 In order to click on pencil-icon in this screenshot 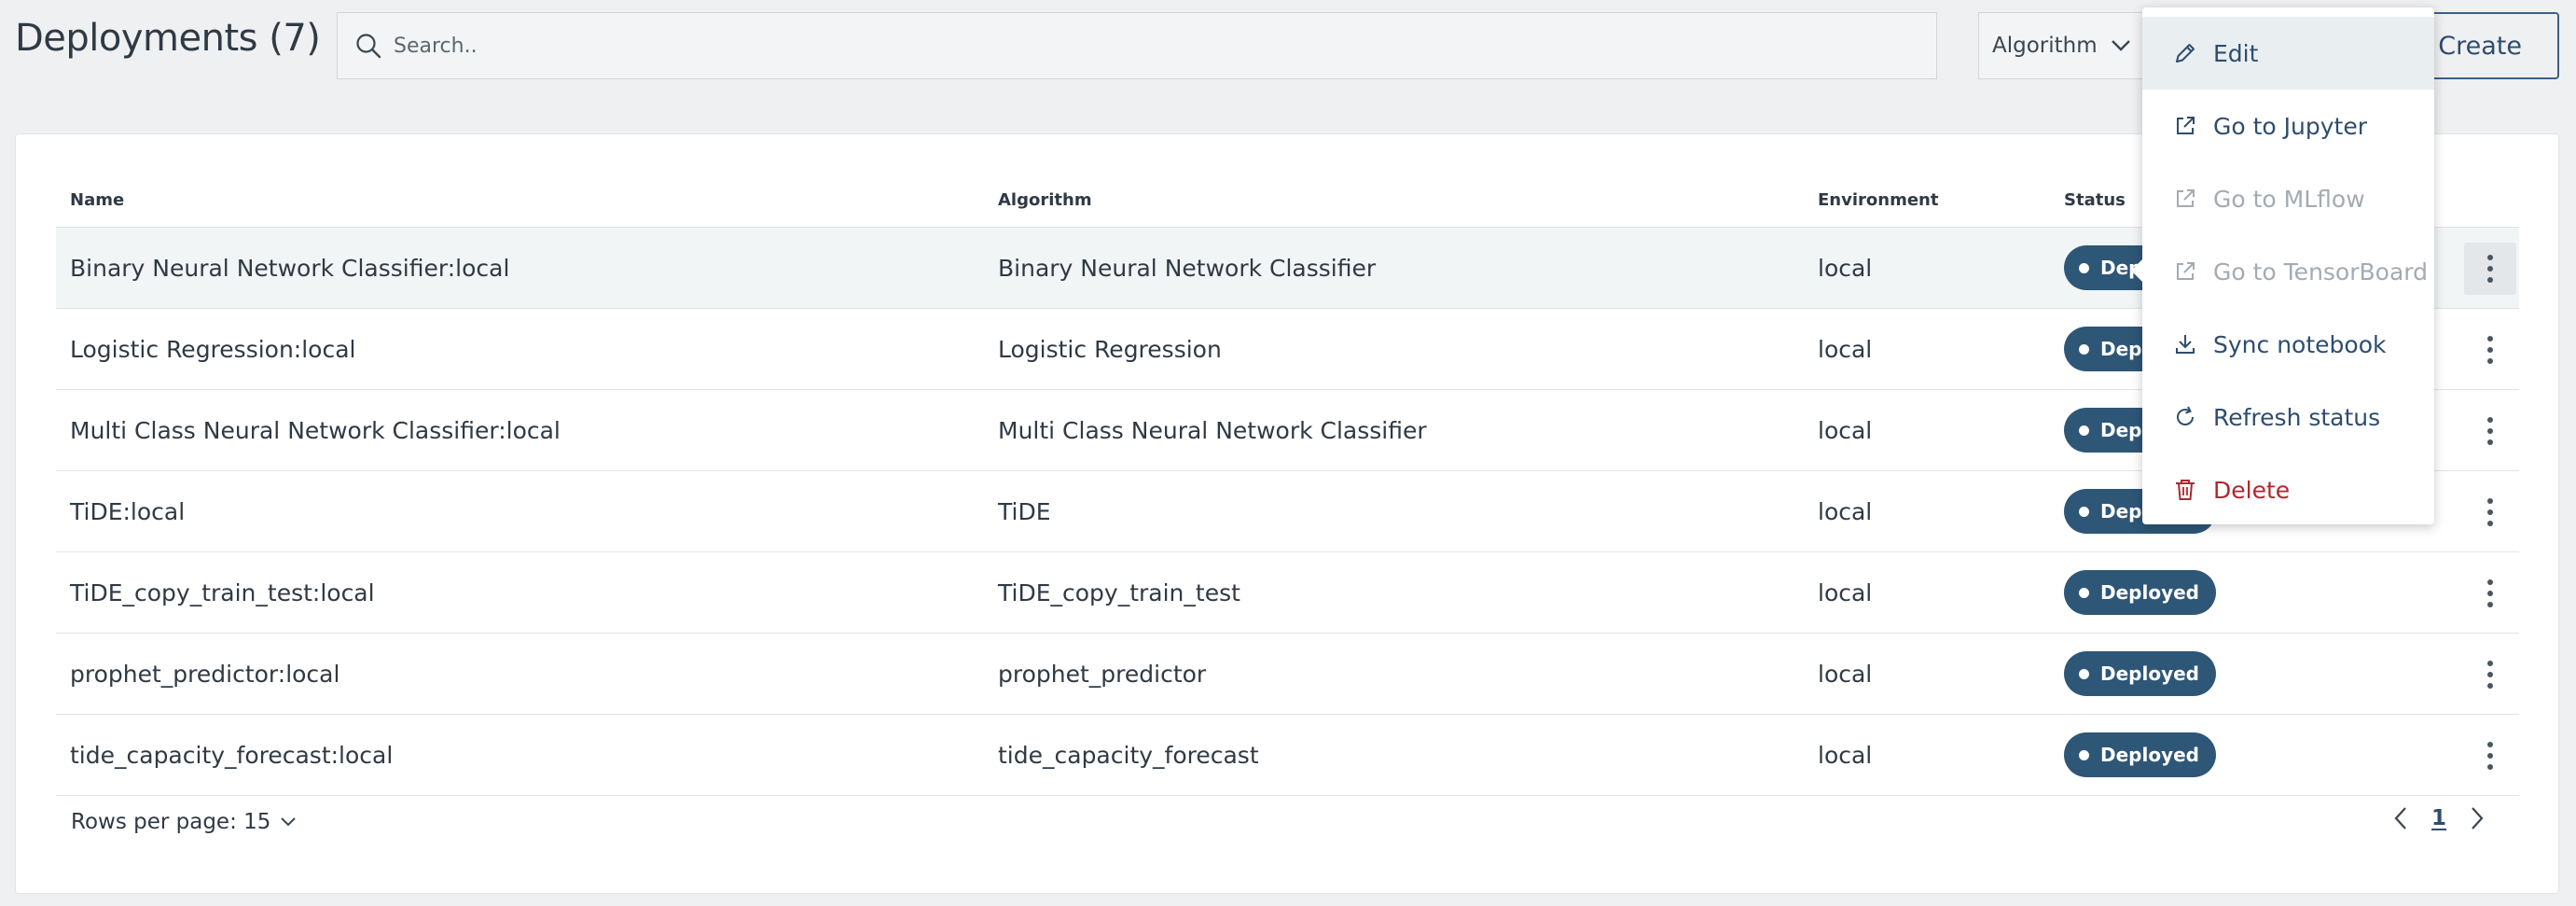, I will do `click(2185, 53)`.